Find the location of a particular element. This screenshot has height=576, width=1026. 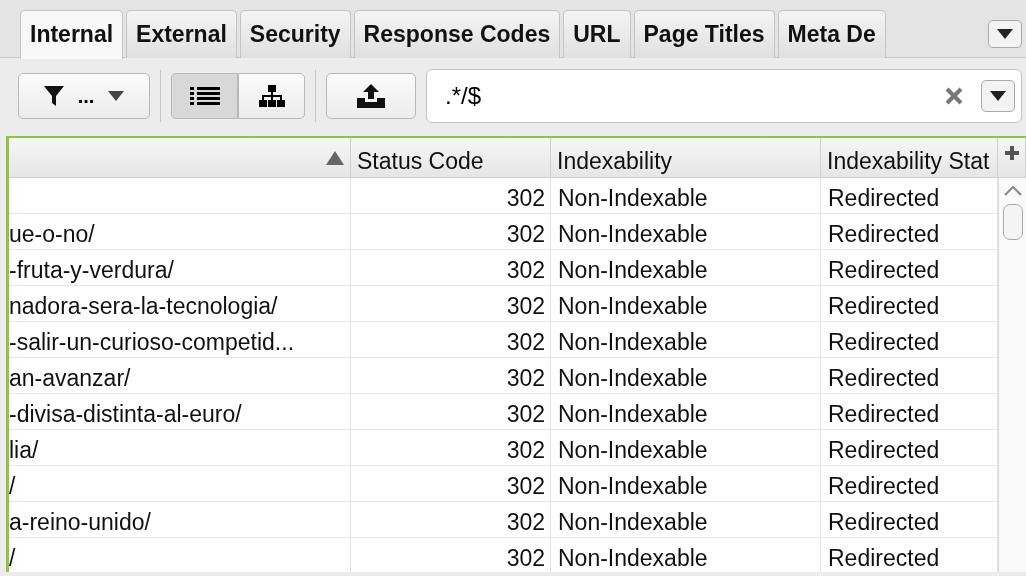

hierarchy-icon is located at coordinates (271, 96).